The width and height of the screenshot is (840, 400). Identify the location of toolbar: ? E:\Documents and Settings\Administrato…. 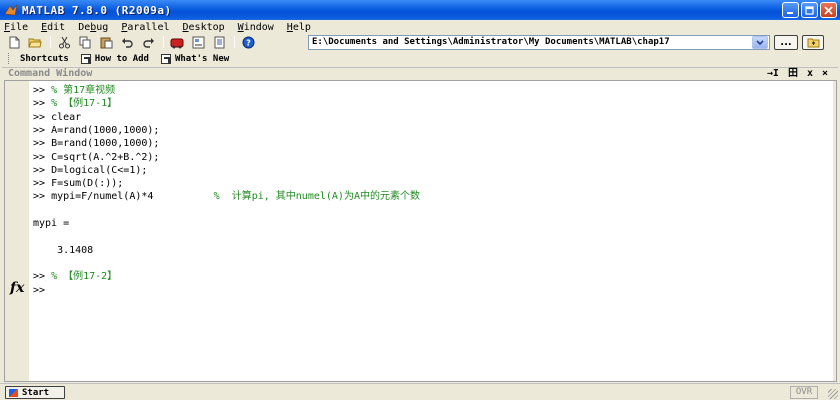
(420, 42).